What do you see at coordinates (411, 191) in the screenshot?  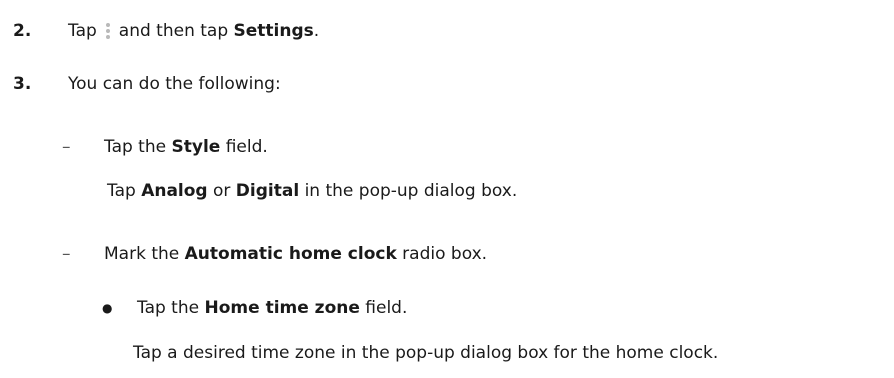 I see `detail-text: in the pop-up dialog box.` at bounding box center [411, 191].